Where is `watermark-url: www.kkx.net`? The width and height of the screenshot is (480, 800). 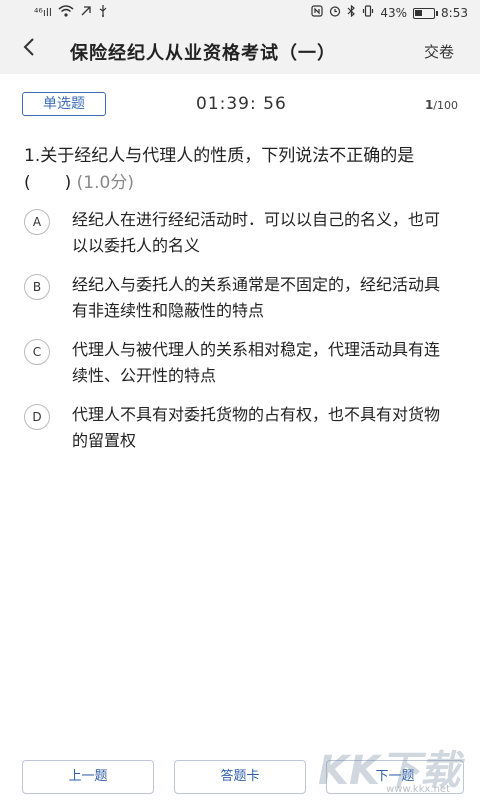 watermark-url: www.kkx.net is located at coordinates (418, 789).